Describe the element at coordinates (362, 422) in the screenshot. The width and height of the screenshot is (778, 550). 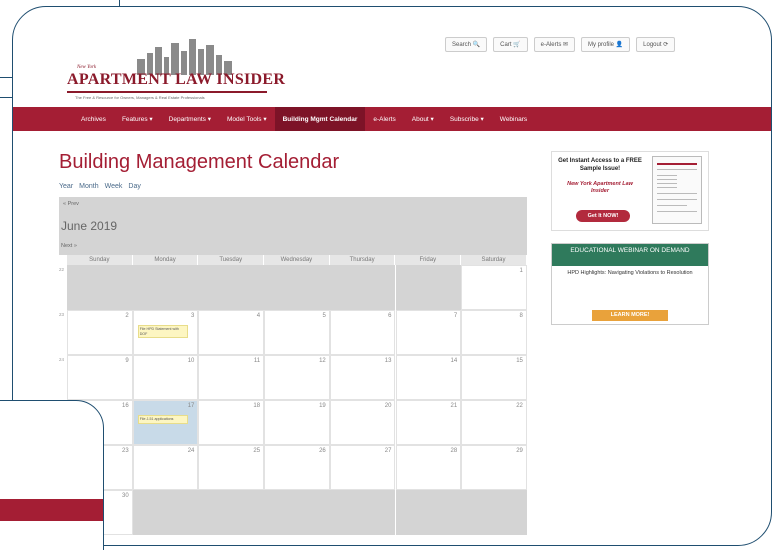
I see `calendar-day: 20` at that location.